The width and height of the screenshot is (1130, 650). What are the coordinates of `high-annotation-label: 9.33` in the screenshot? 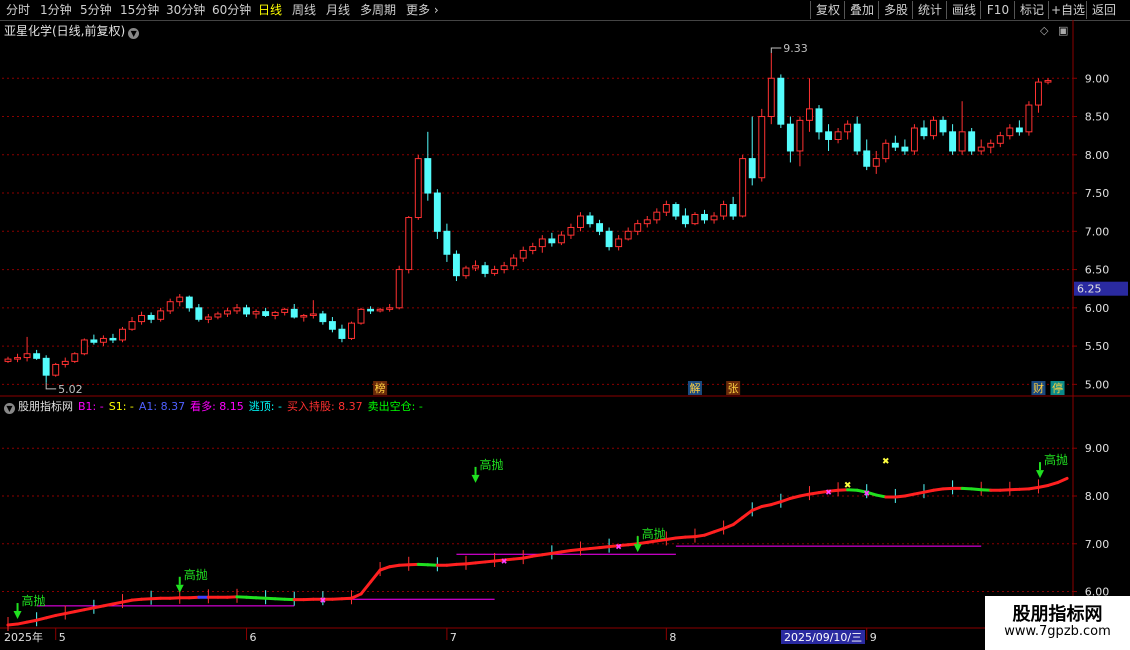 It's located at (795, 48).